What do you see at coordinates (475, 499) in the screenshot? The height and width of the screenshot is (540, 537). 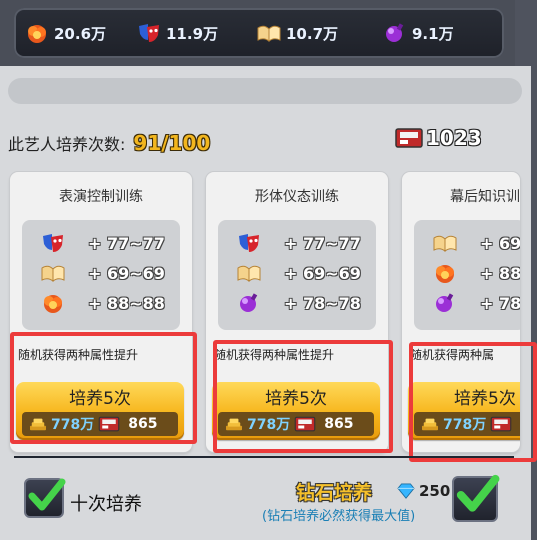 I see `diamond-training-checkbox` at bounding box center [475, 499].